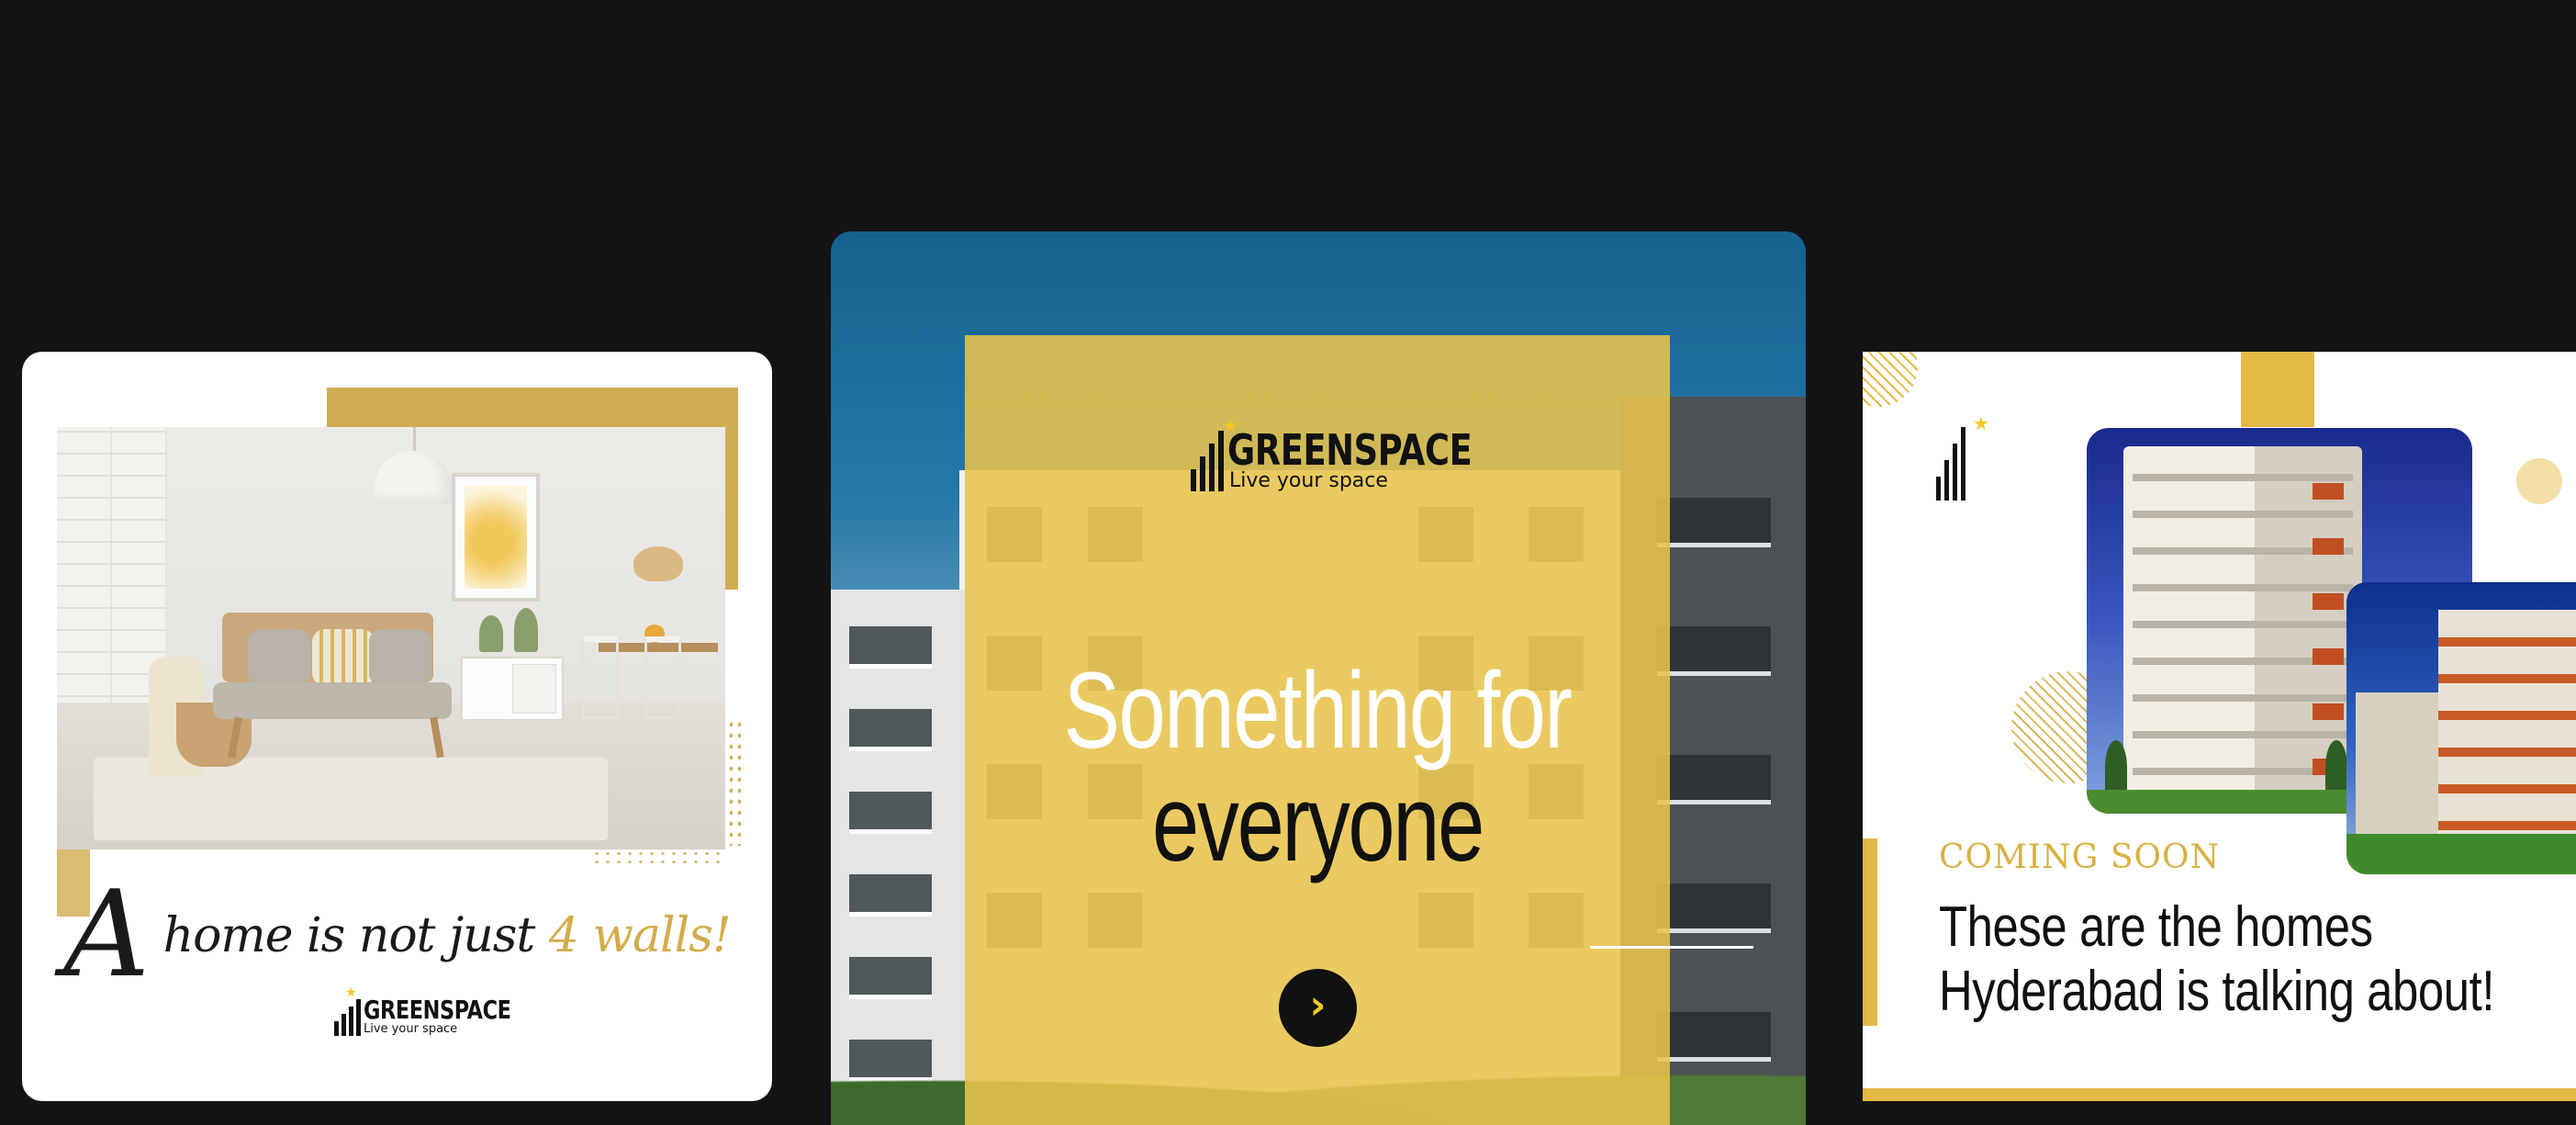 This screenshot has width=2576, height=1125. Describe the element at coordinates (2217, 991) in the screenshot. I see `headline-line2: Hyderabad is talking about!` at that location.